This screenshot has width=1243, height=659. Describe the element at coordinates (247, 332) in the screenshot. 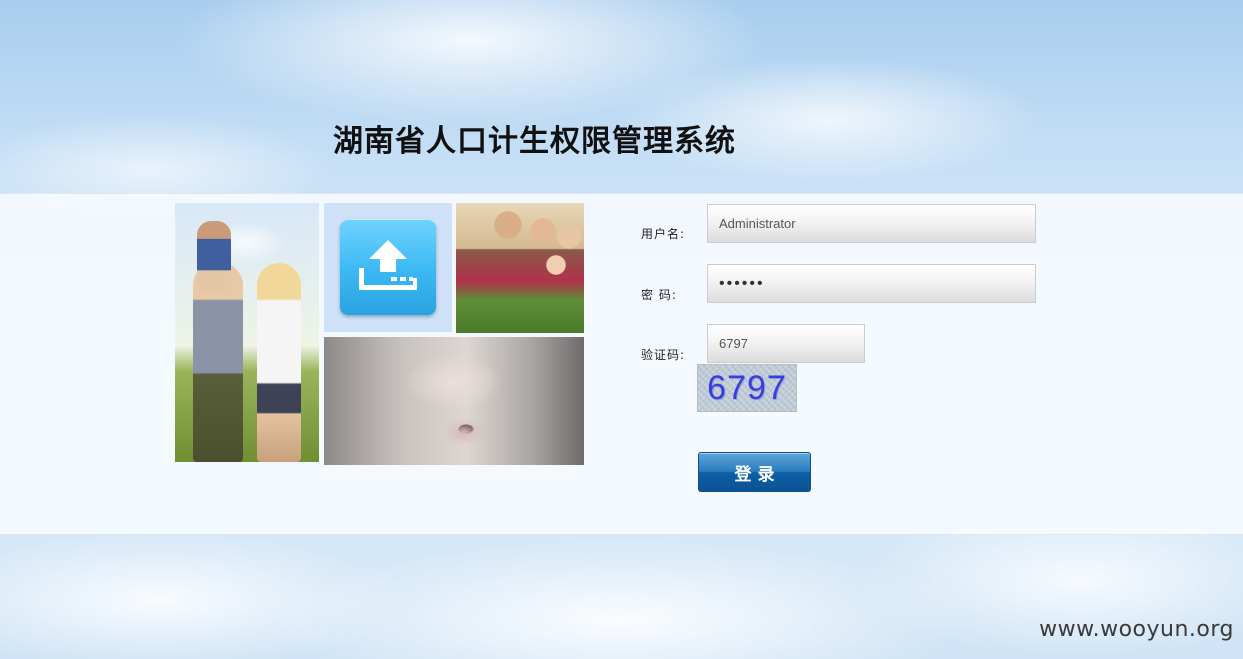

I see `family-photo` at that location.